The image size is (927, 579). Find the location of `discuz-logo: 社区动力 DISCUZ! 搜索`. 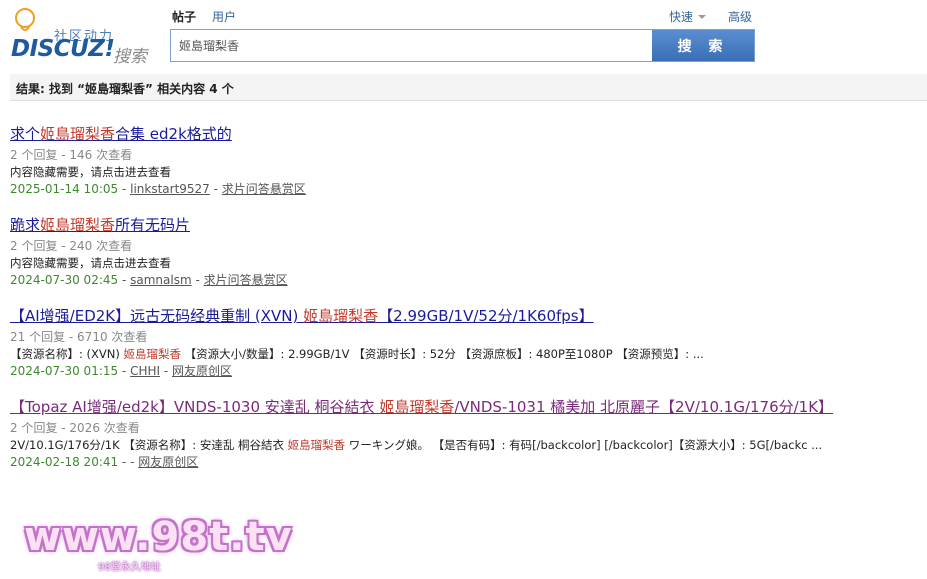

discuz-logo: 社区动力 DISCUZ! 搜索 is located at coordinates (85, 36).